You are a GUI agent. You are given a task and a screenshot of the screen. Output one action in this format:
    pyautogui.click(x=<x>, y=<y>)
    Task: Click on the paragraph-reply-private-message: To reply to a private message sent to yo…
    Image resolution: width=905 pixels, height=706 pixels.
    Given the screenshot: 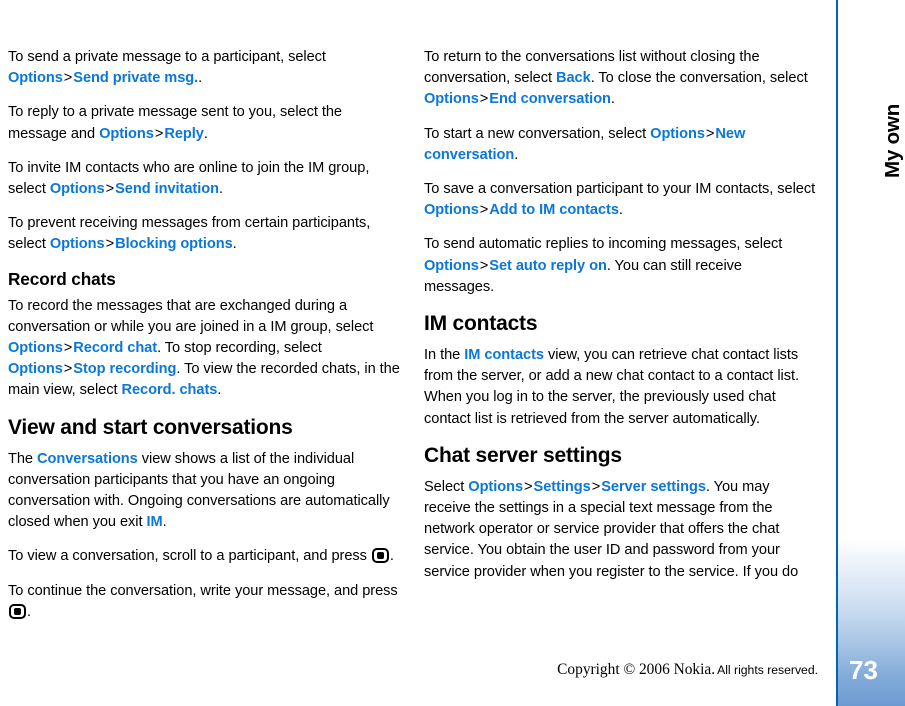 What is the action you would take?
    pyautogui.click(x=204, y=123)
    